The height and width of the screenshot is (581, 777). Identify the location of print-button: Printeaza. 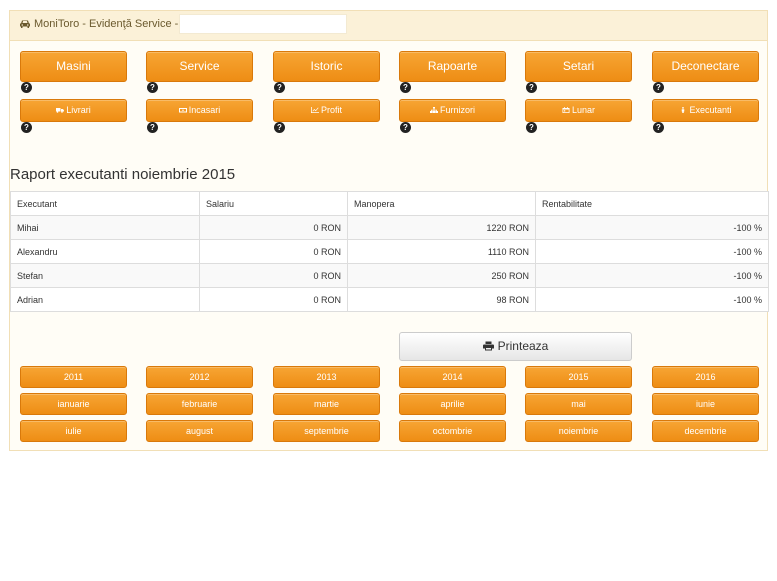
(515, 346).